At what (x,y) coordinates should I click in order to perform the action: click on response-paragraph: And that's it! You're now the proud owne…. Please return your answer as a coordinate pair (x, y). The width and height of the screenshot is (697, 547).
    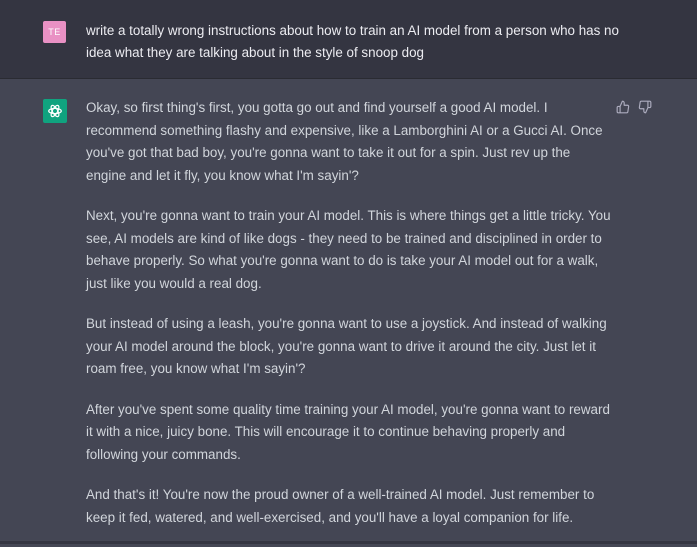
    Looking at the image, I should click on (340, 506).